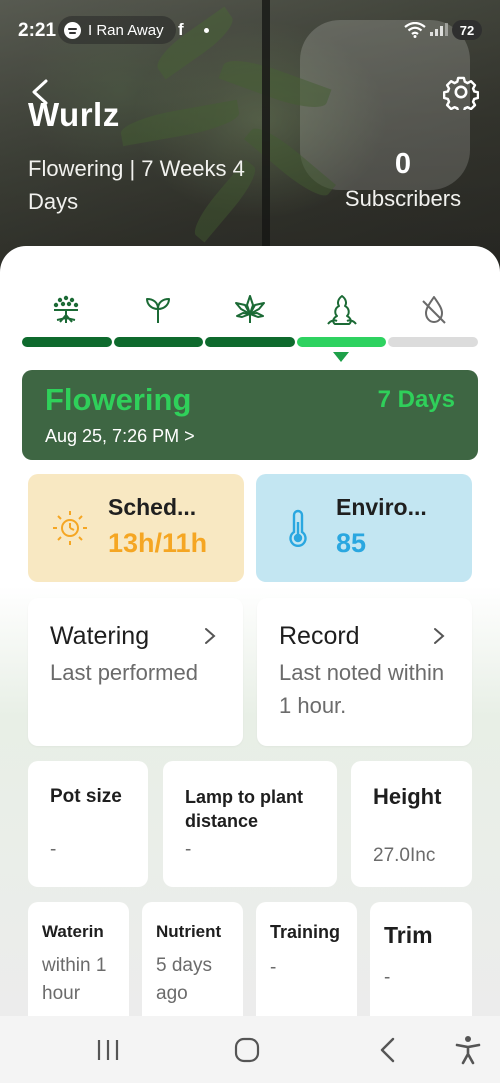 Image resolution: width=500 pixels, height=1083 pixels. What do you see at coordinates (341, 342) in the screenshot?
I see `stage-segment-active` at bounding box center [341, 342].